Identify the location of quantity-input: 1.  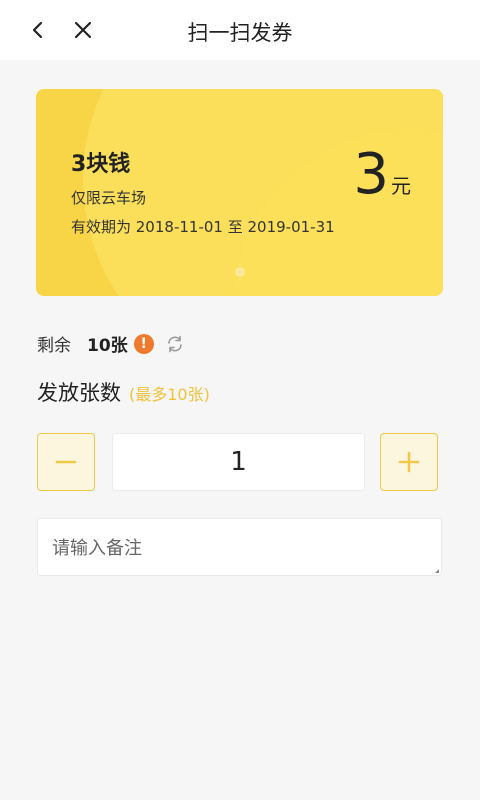
(238, 462).